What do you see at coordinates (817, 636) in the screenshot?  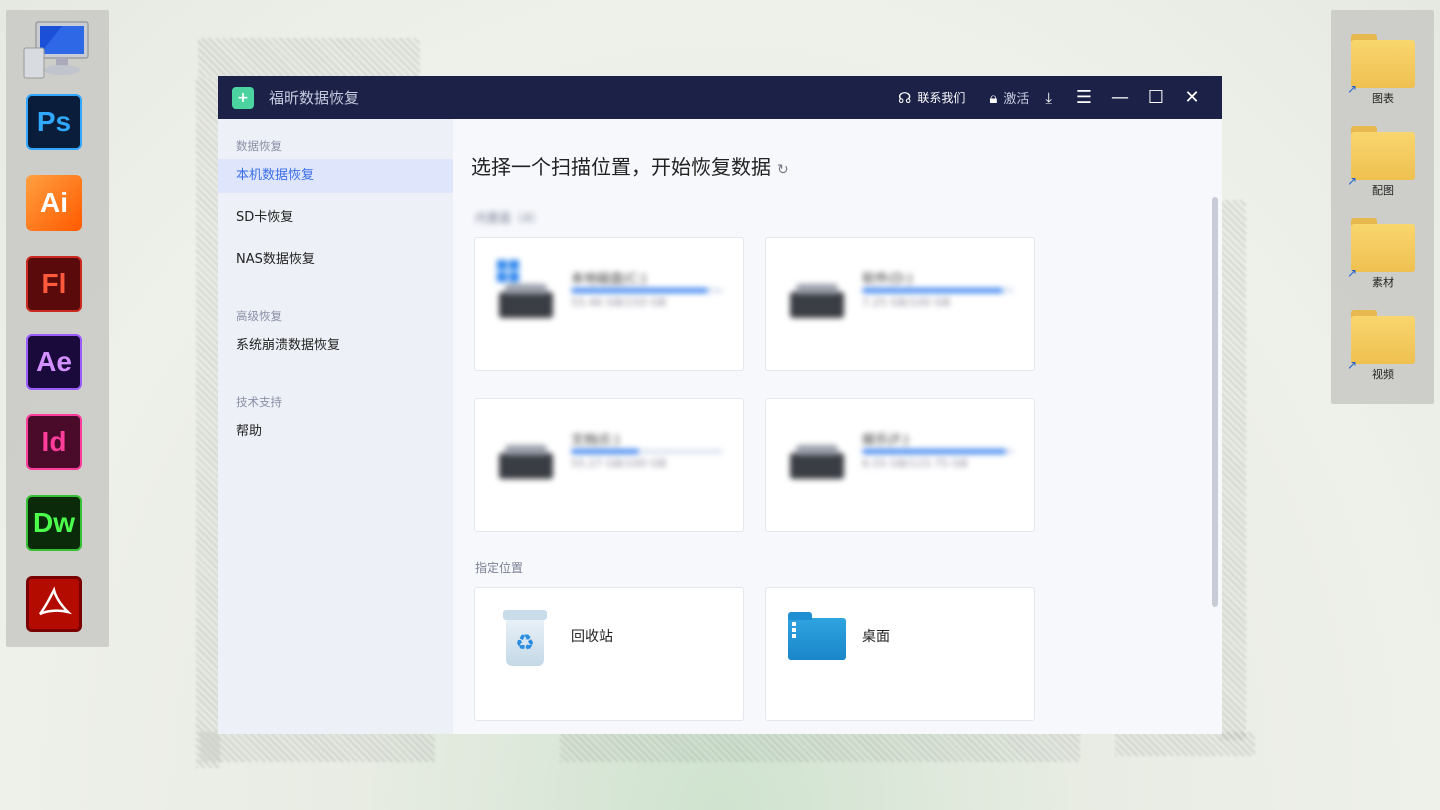 I see `desktop-folder-icon` at bounding box center [817, 636].